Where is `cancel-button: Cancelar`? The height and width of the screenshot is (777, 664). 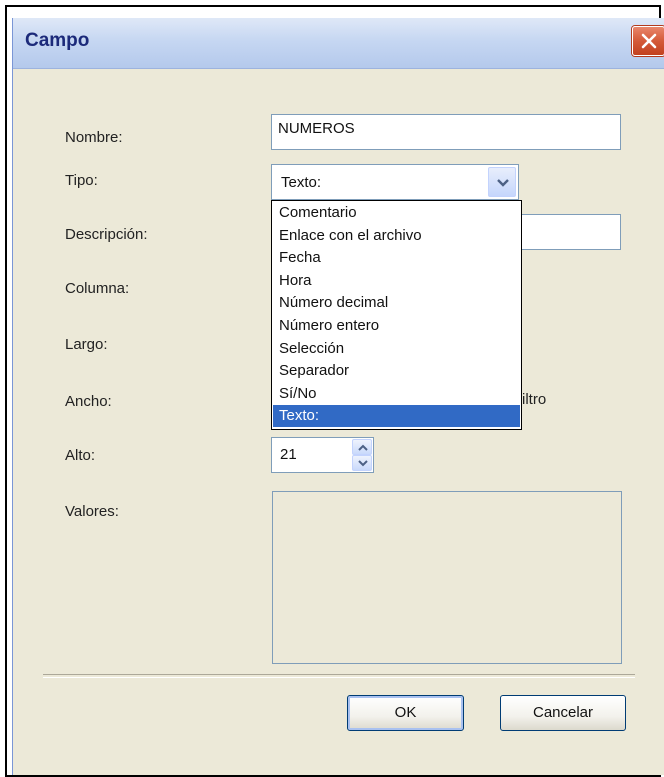 cancel-button: Cancelar is located at coordinates (563, 713).